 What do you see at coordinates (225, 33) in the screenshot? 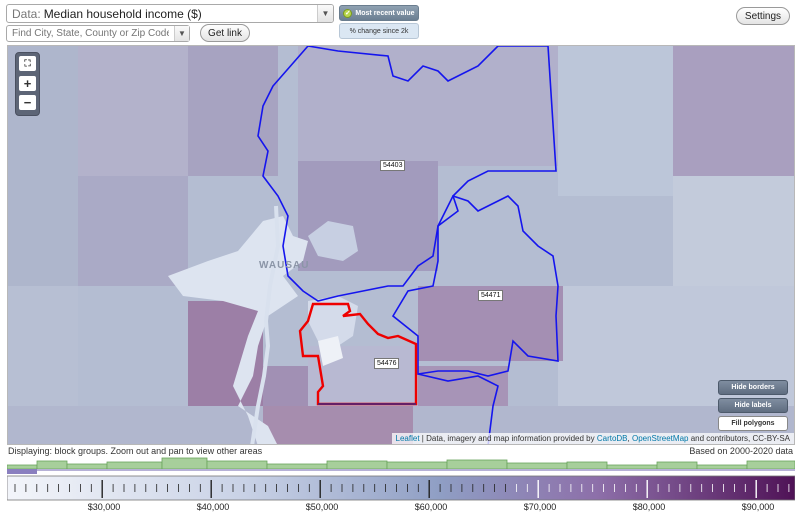
I see `get-link-button: Get link` at bounding box center [225, 33].